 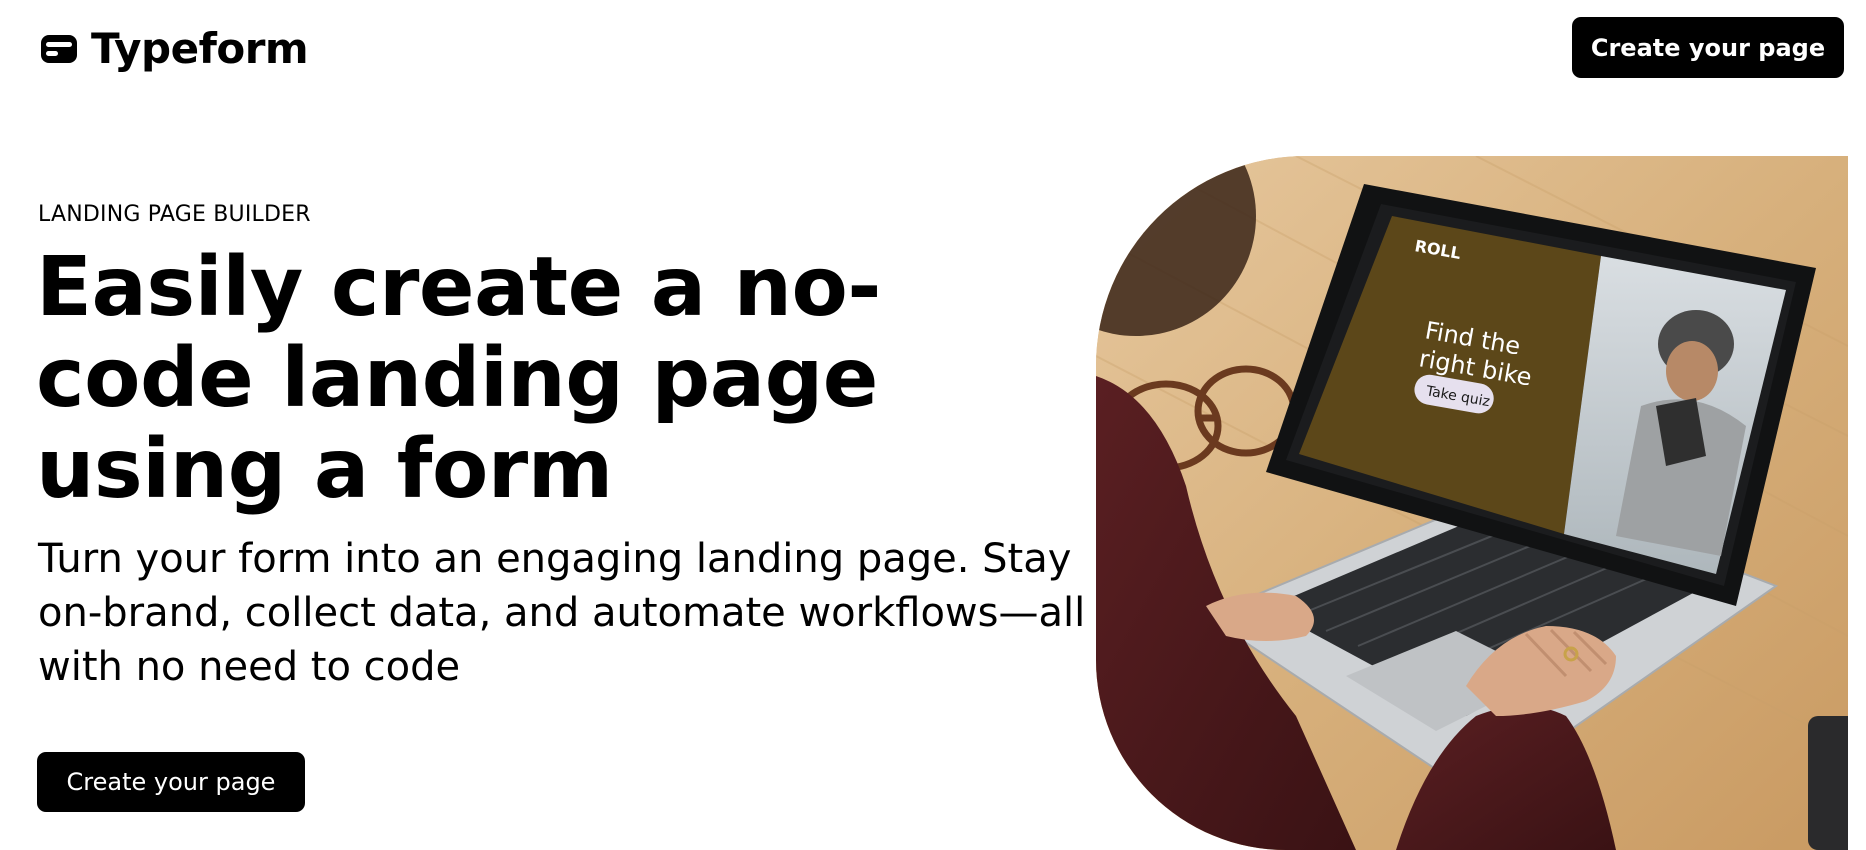 I want to click on hero-eyebrow: LANDING PAGE BUILDER, so click(x=174, y=214).